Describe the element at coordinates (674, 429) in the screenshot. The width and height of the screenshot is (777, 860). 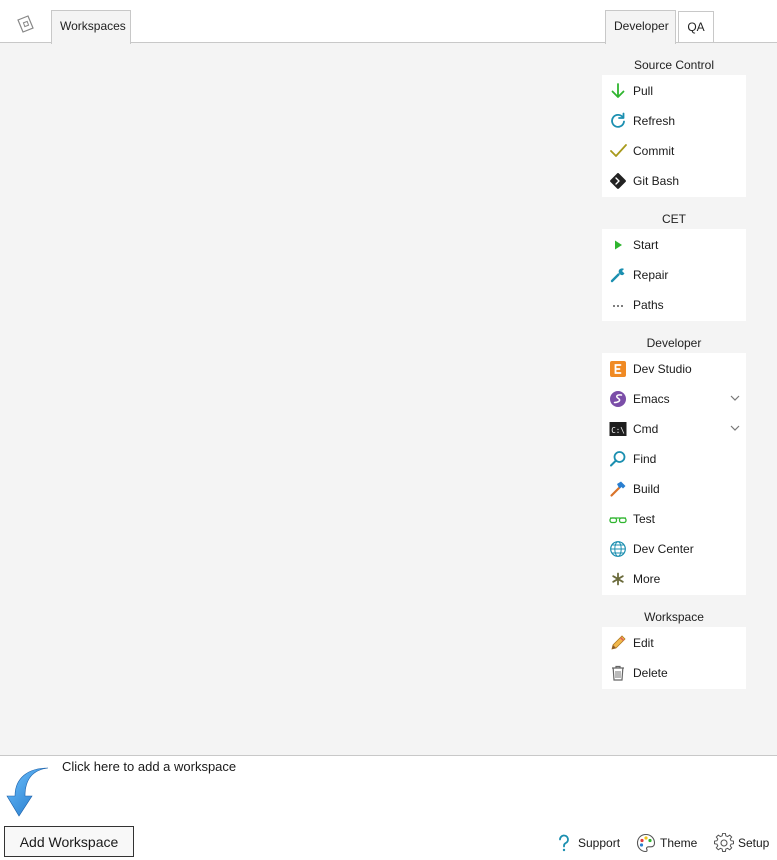
I see `cmd-button: C:\ Cmd` at that location.